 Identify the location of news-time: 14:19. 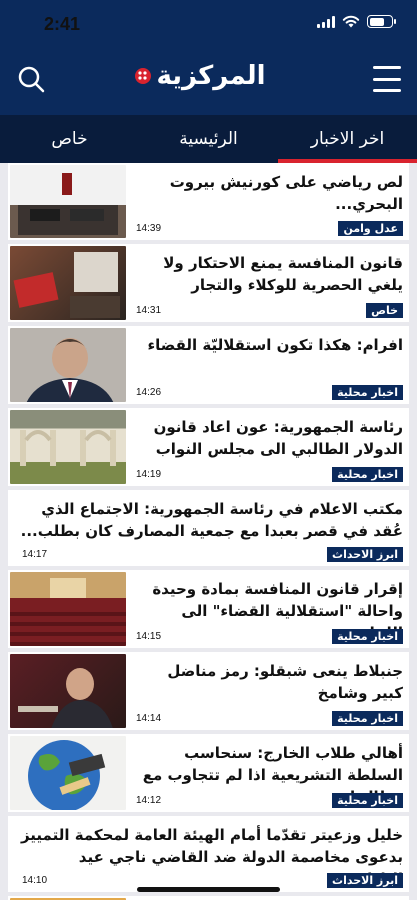
(149, 474).